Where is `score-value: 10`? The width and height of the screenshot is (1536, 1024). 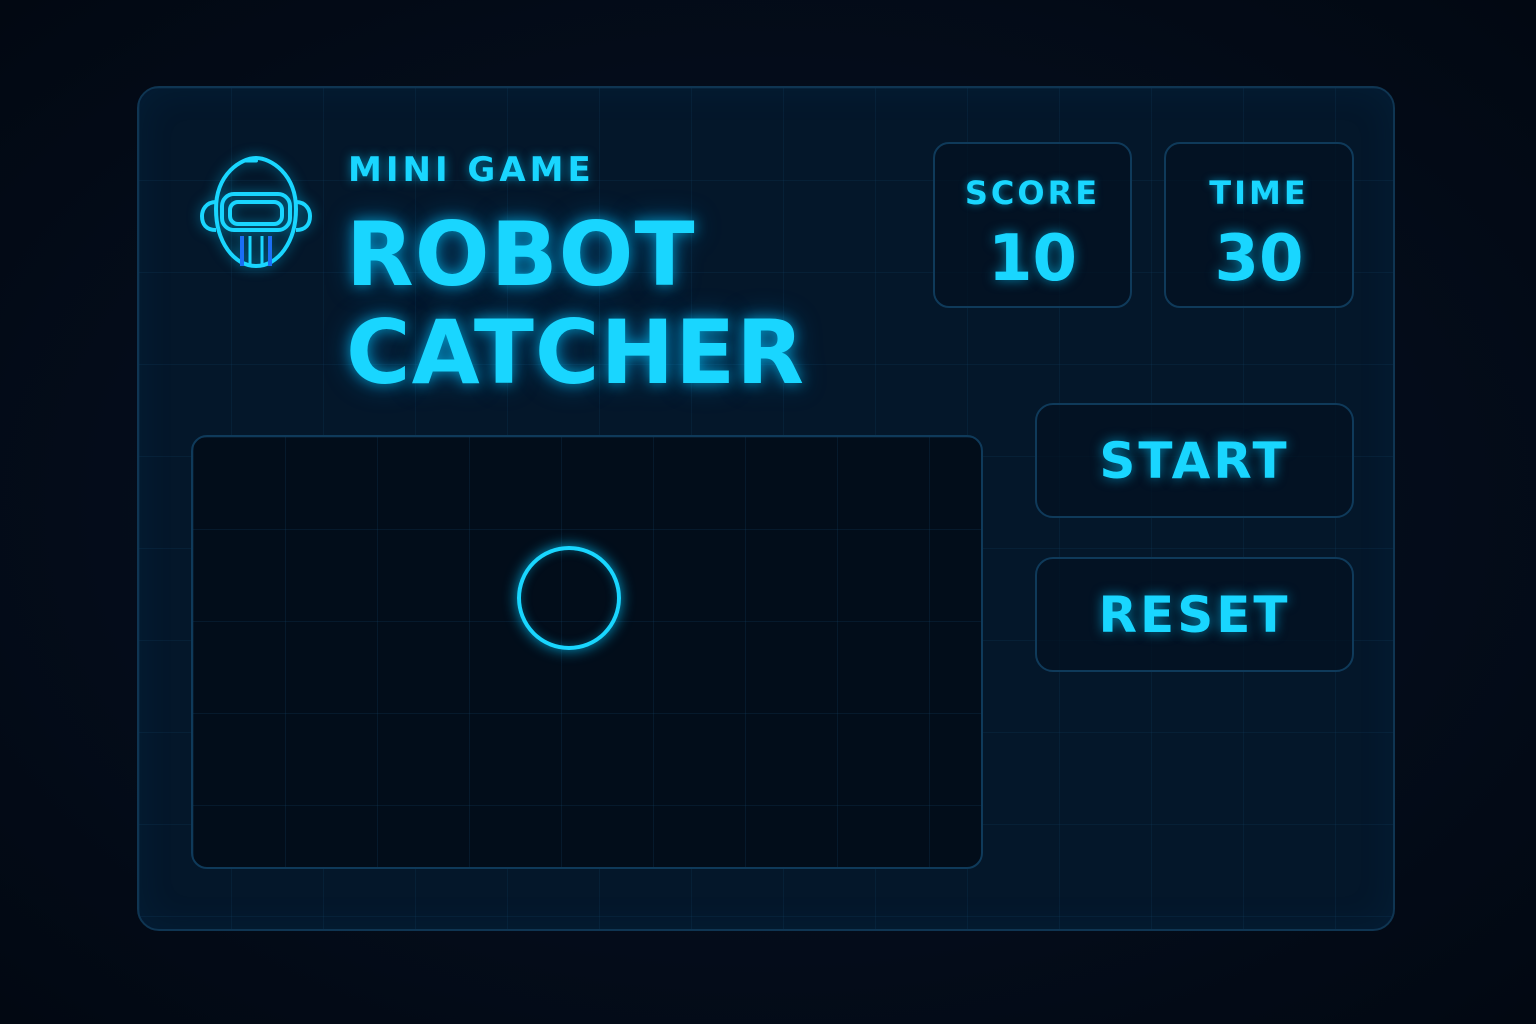
score-value: 10 is located at coordinates (1032, 259).